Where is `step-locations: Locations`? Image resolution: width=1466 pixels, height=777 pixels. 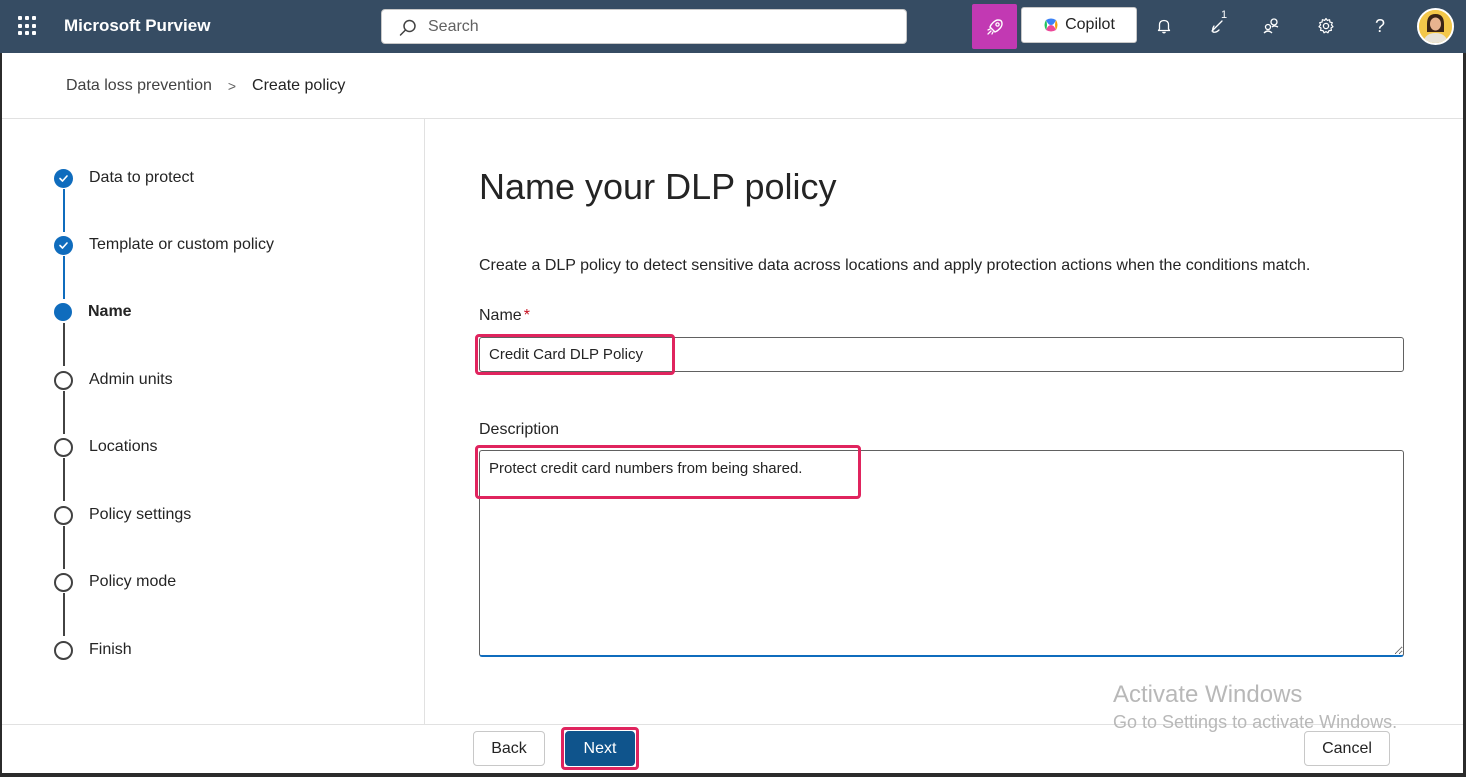
step-locations: Locations is located at coordinates (106, 447).